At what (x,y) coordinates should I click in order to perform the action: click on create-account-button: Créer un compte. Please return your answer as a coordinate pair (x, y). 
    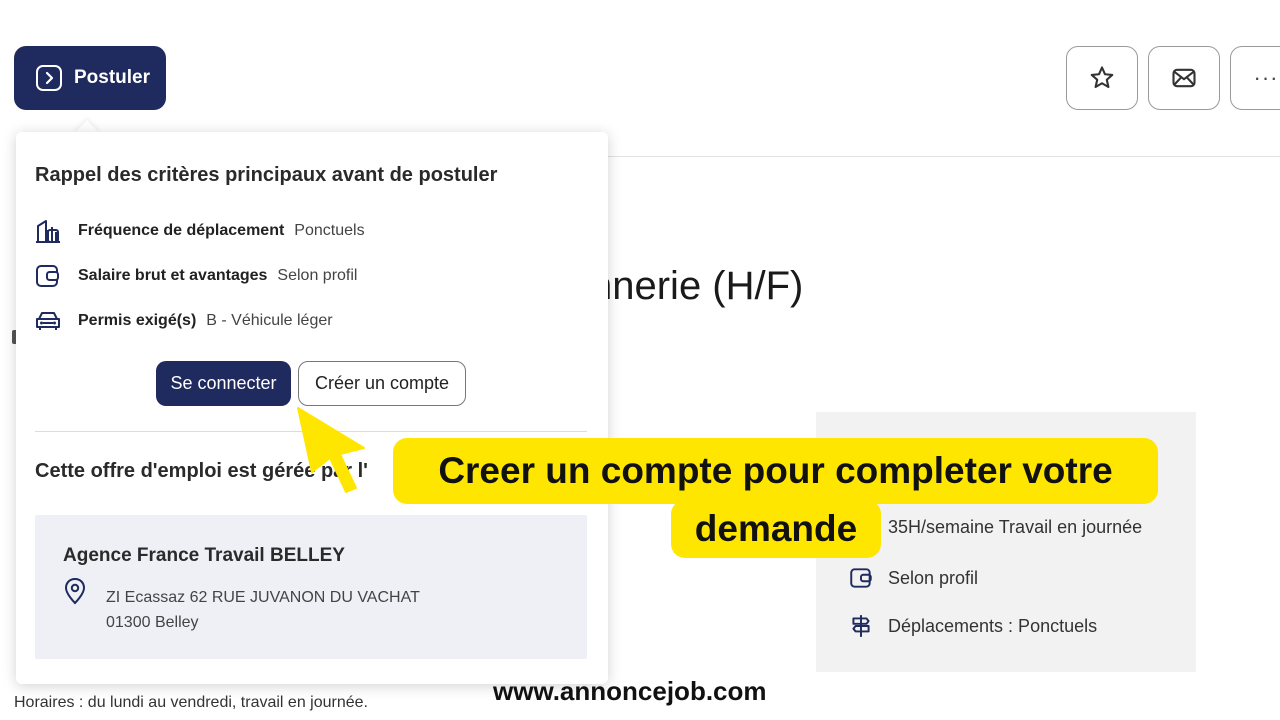
    Looking at the image, I should click on (382, 383).